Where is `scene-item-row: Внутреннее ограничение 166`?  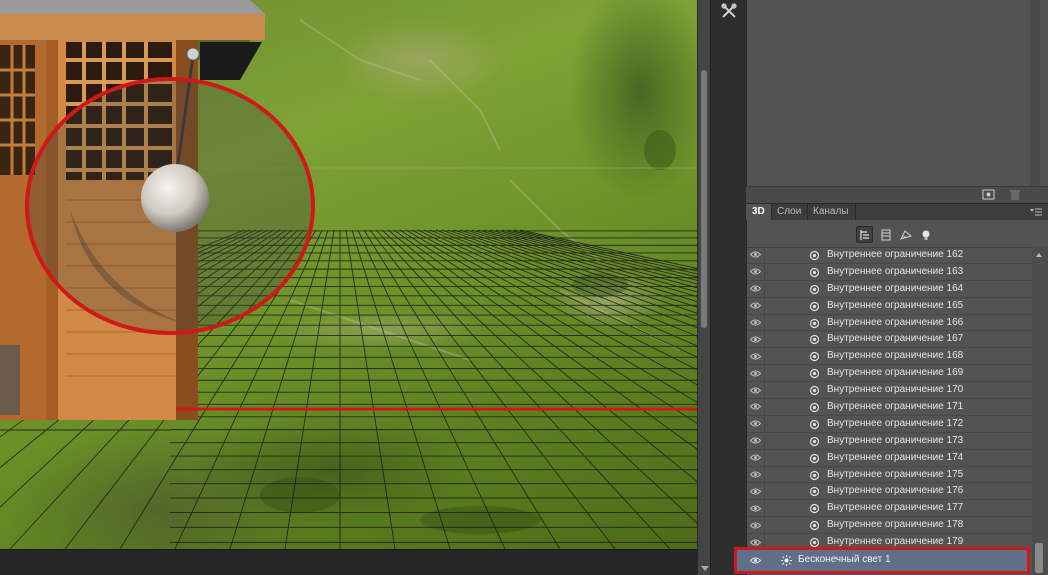
scene-item-row: Внутреннее ограничение 166 is located at coordinates (889, 323).